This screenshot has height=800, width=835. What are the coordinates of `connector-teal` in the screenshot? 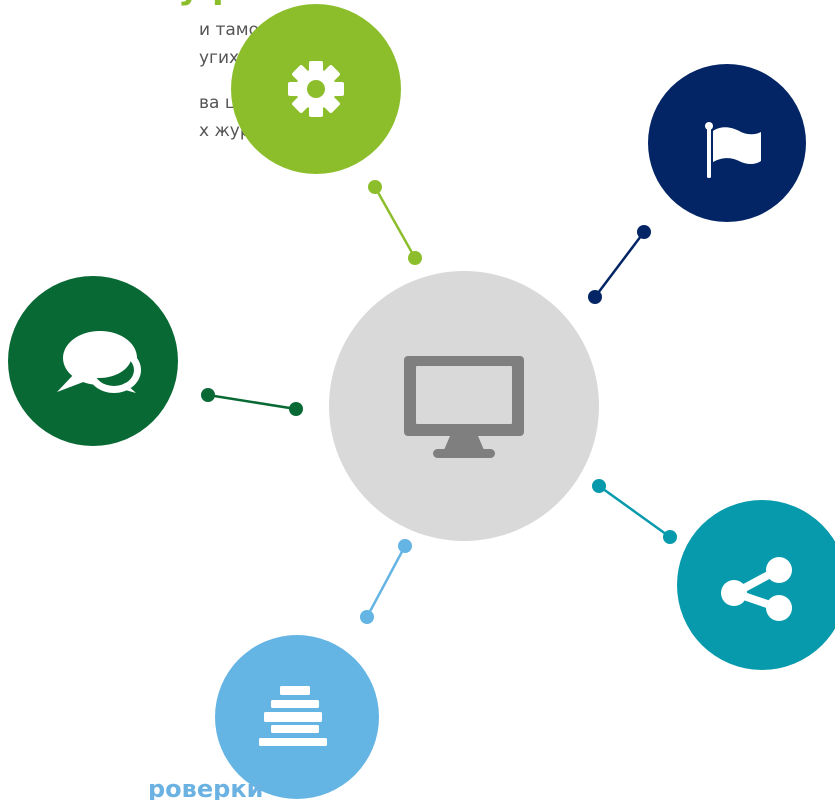 It's located at (634, 511).